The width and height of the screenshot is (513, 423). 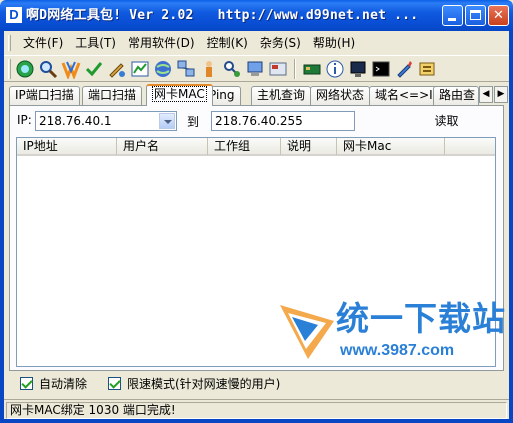 I want to click on arrow-right-icon: ▶, so click(x=501, y=94).